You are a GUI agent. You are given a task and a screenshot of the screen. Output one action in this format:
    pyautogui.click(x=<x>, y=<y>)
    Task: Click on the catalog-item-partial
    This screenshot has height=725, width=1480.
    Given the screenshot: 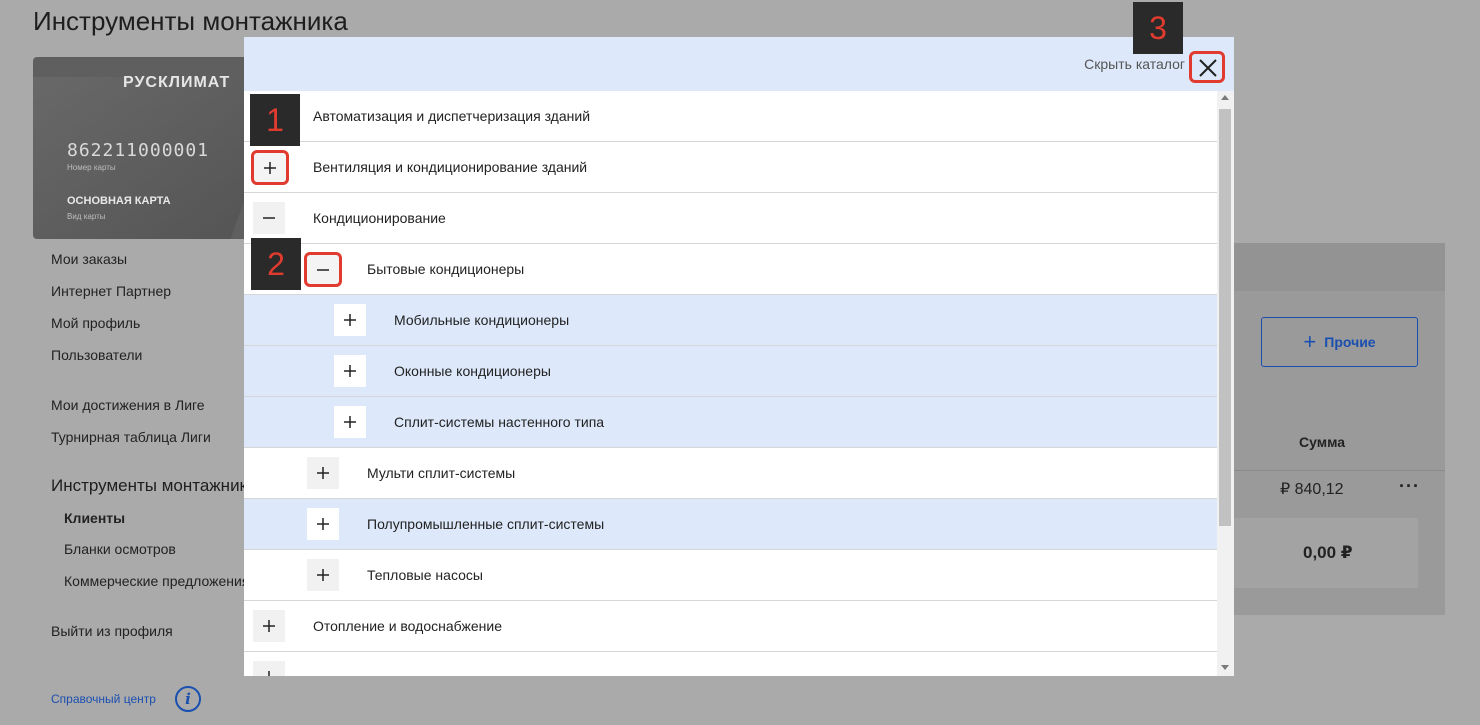 What is the action you would take?
    pyautogui.click(x=730, y=664)
    